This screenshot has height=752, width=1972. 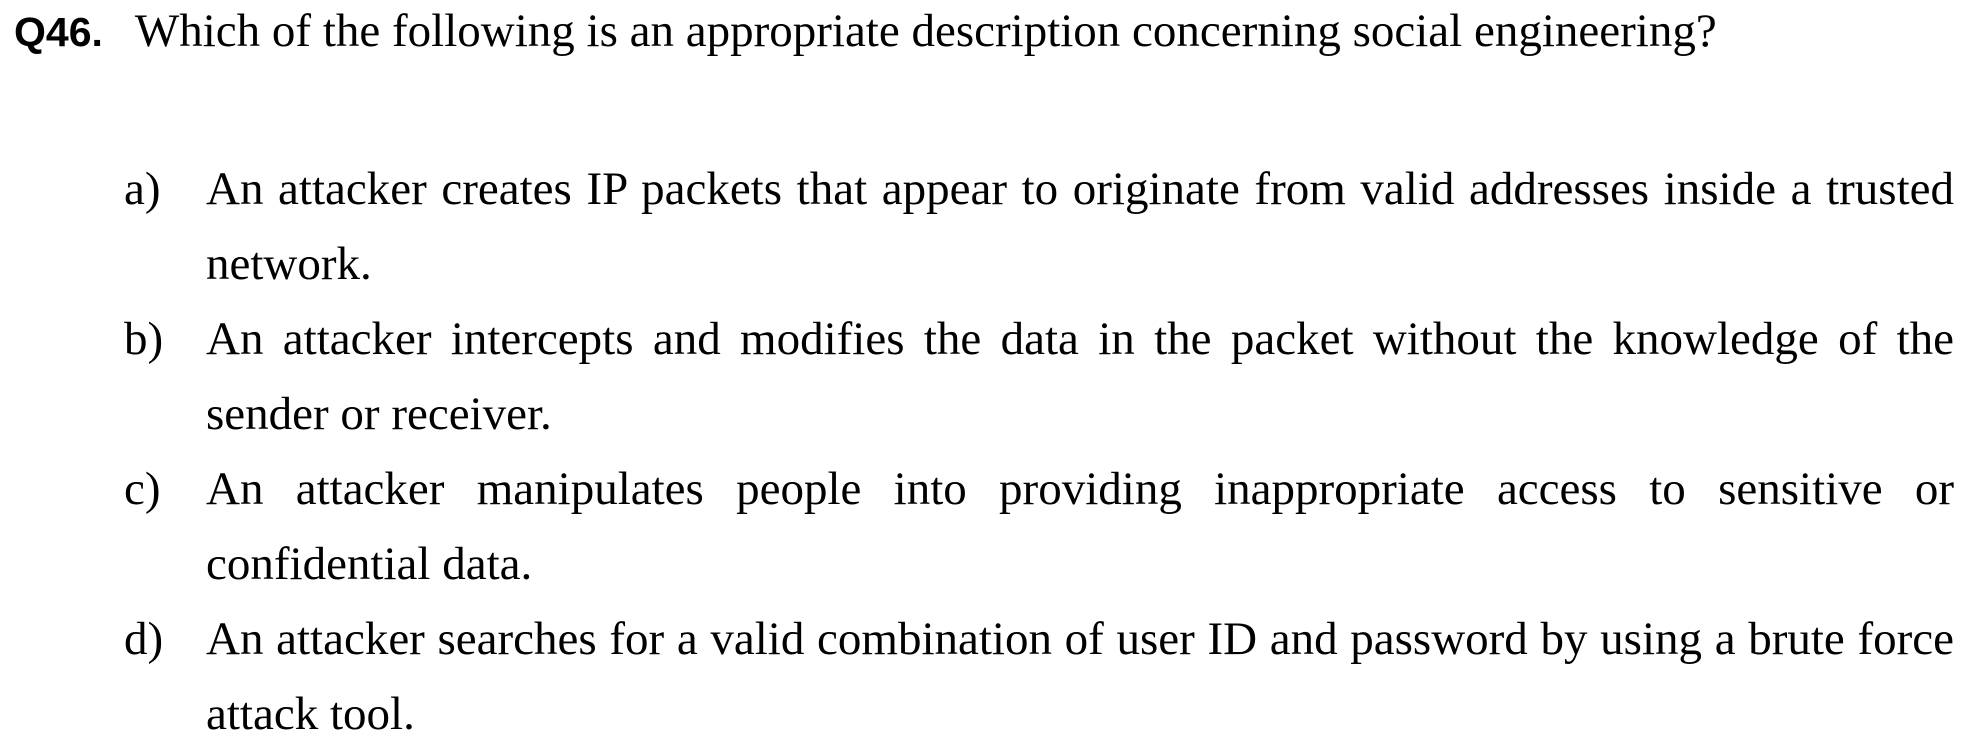 I want to click on option-letter: d), so click(x=144, y=639).